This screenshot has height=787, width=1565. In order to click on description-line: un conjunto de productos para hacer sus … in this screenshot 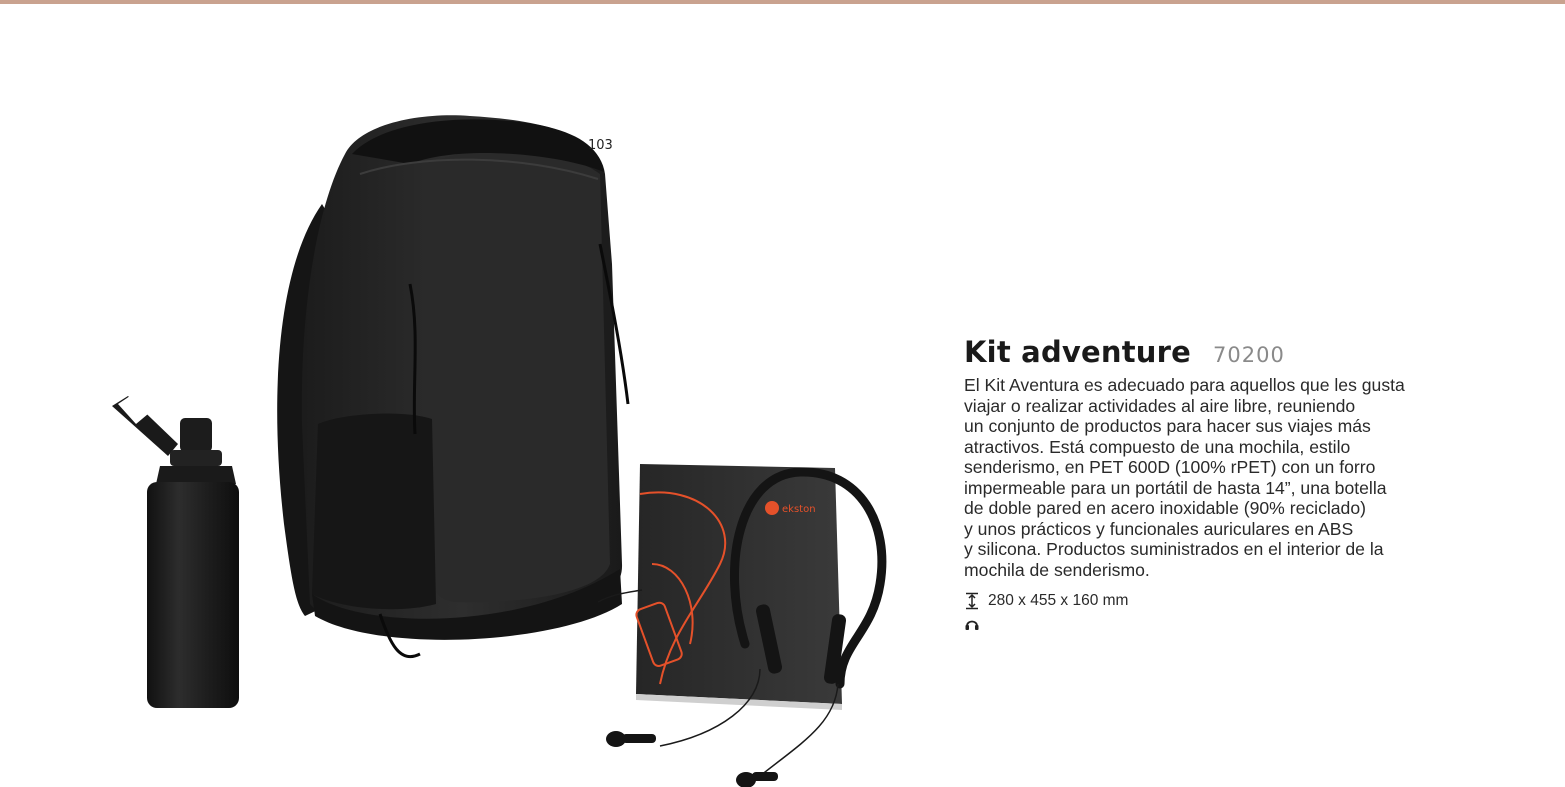, I will do `click(1167, 426)`.